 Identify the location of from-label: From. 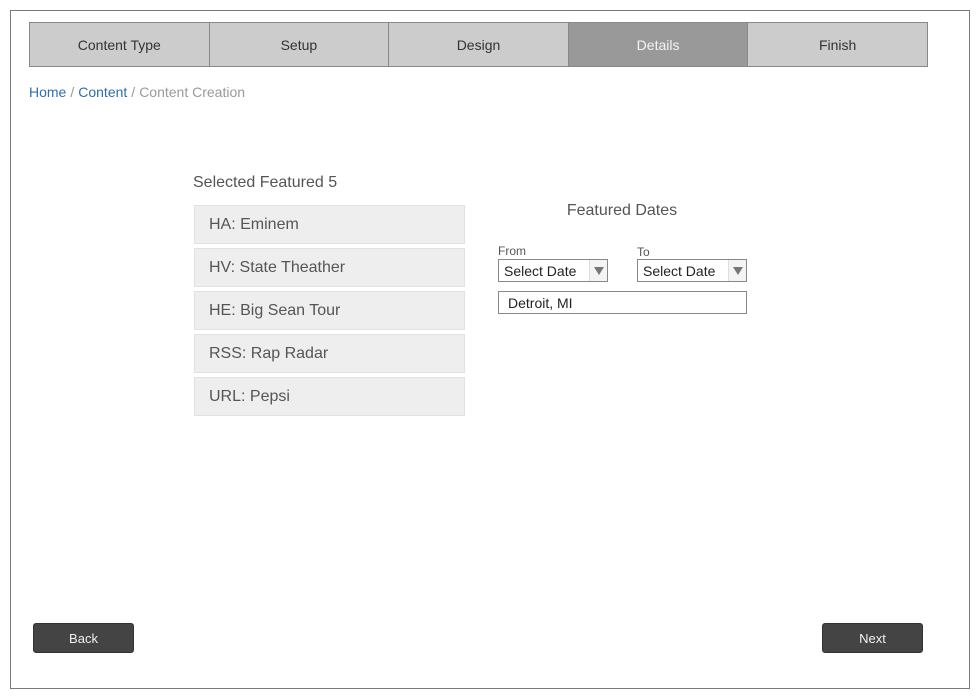
(512, 251).